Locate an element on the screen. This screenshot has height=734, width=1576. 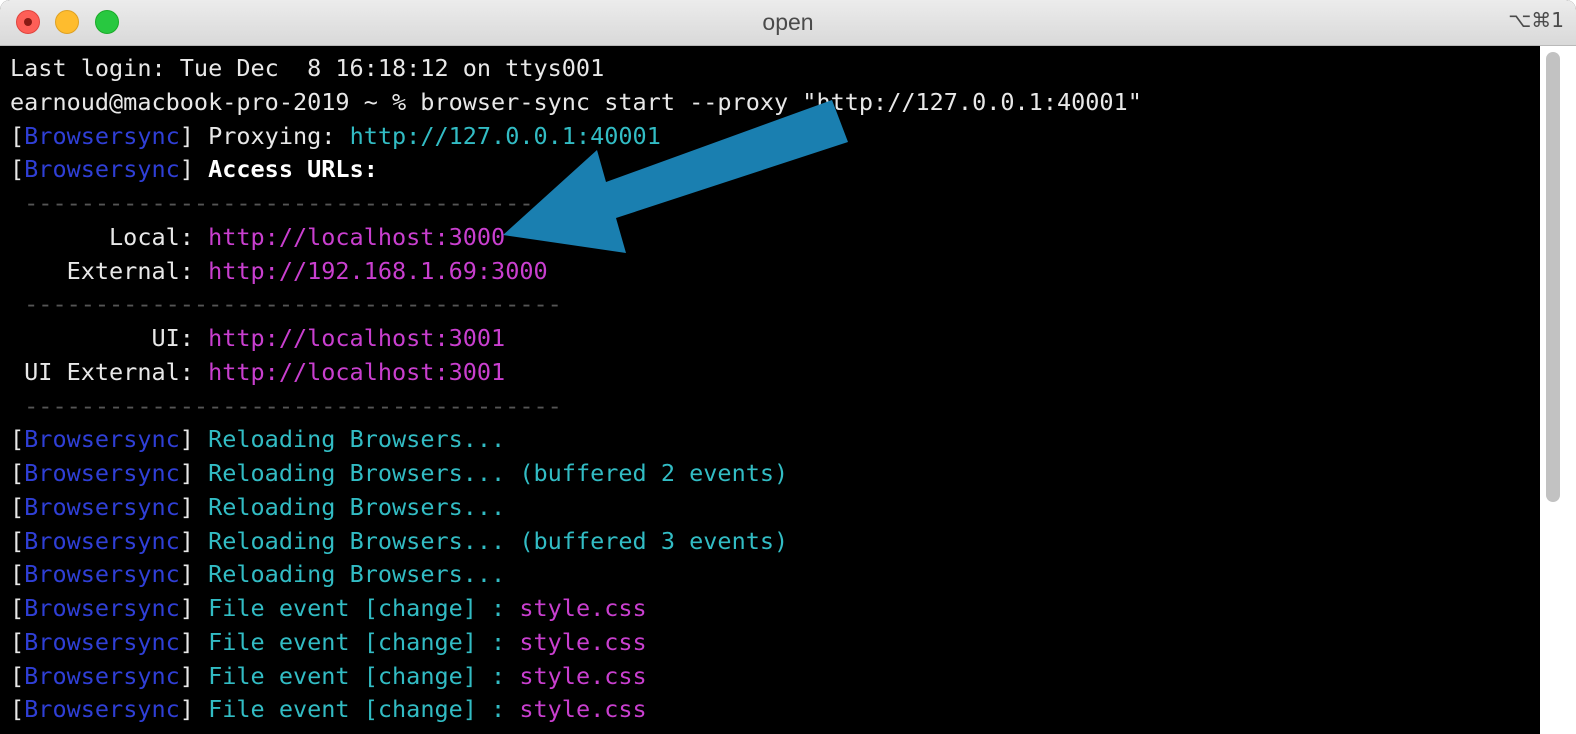
url-text: http://127.0.0.1:40001 is located at coordinates (505, 135).